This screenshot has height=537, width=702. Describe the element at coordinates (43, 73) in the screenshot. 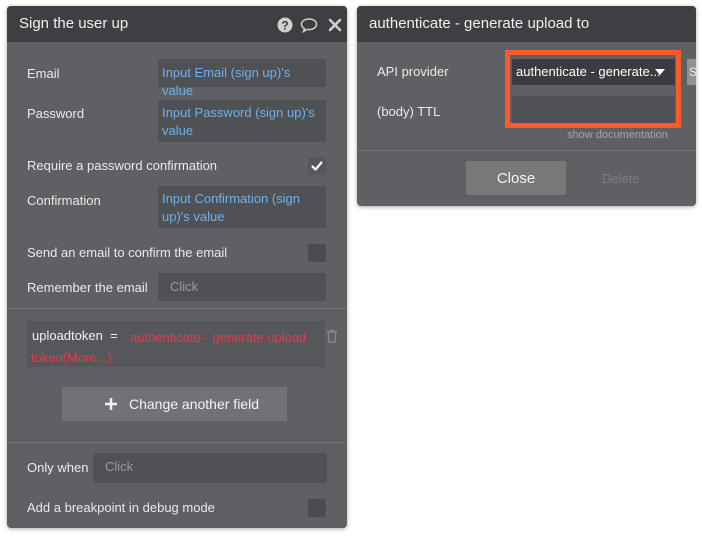

I see `email-label: Email` at that location.